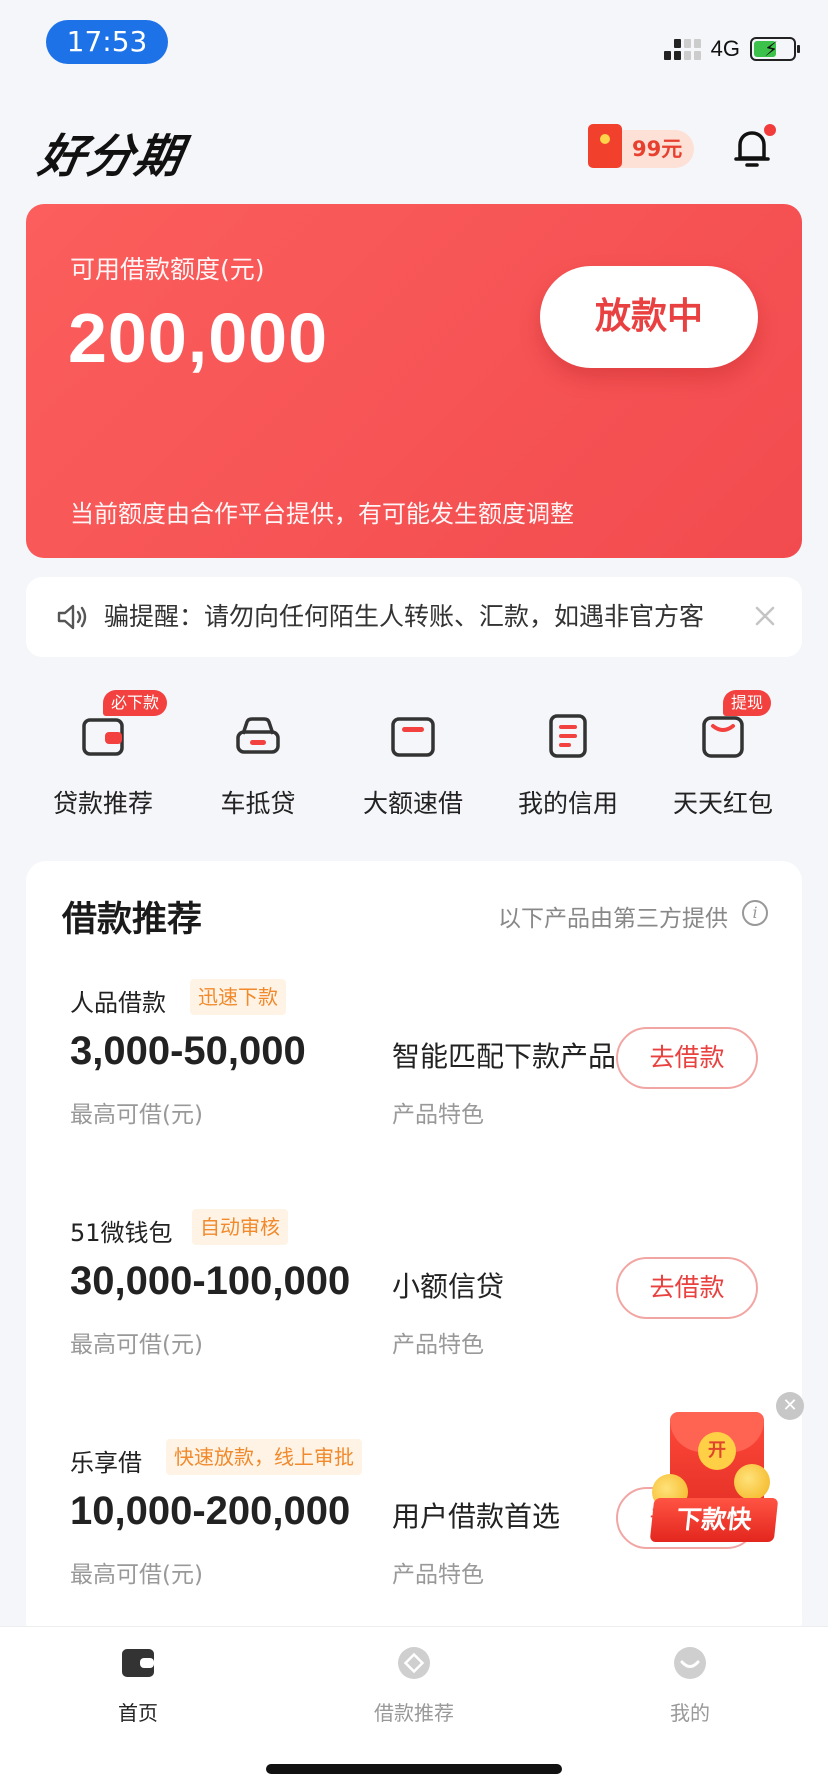  I want to click on redpack-button: 99元, so click(641, 146).